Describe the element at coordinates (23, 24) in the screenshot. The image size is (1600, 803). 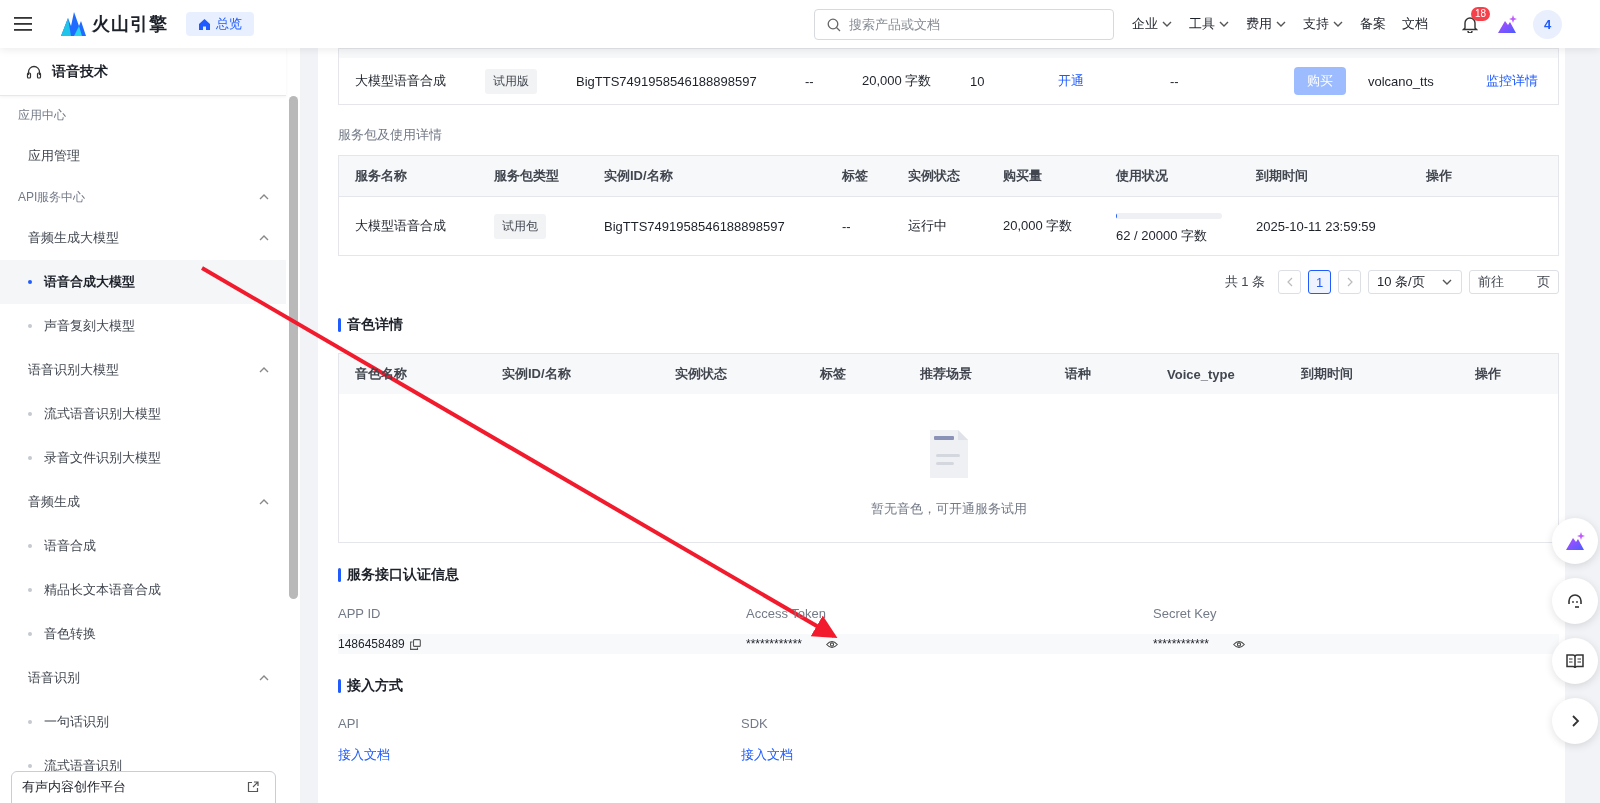
I see `menu-icon` at that location.